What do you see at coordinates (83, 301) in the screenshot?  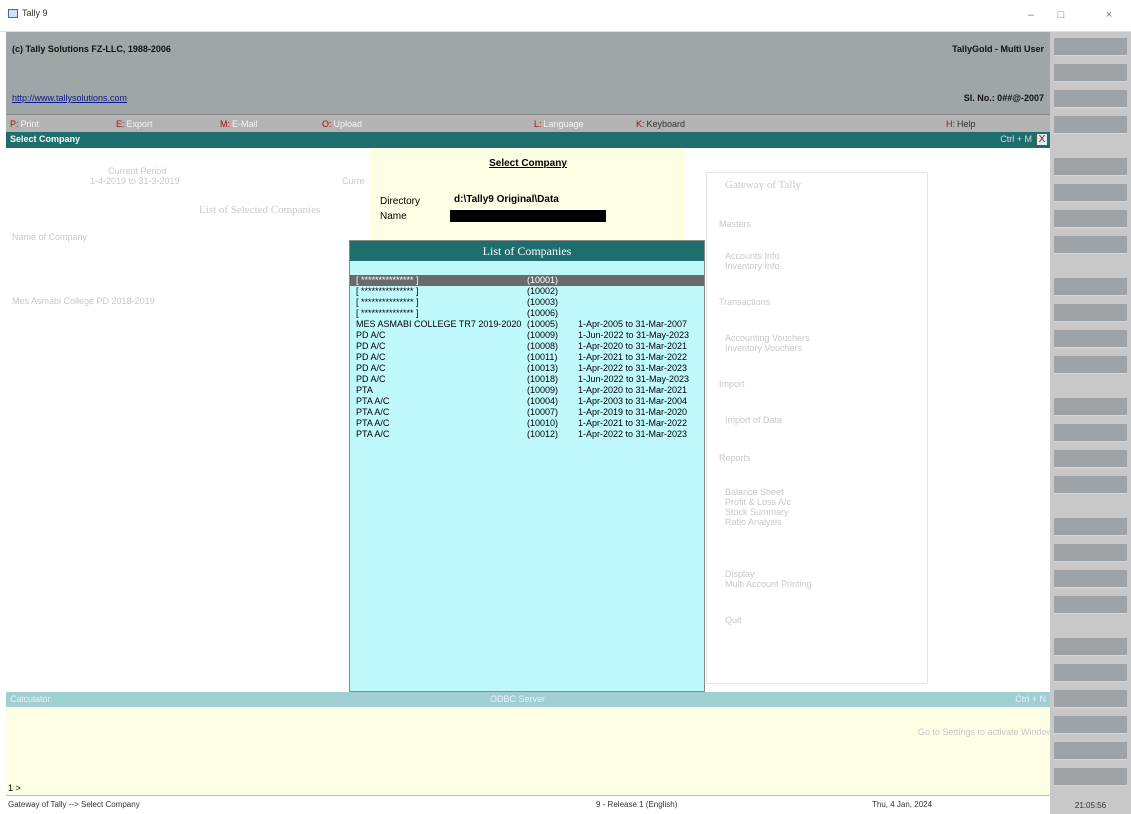 I see `selected-company-entry: Mes Asmabi College PD 2018-2019` at bounding box center [83, 301].